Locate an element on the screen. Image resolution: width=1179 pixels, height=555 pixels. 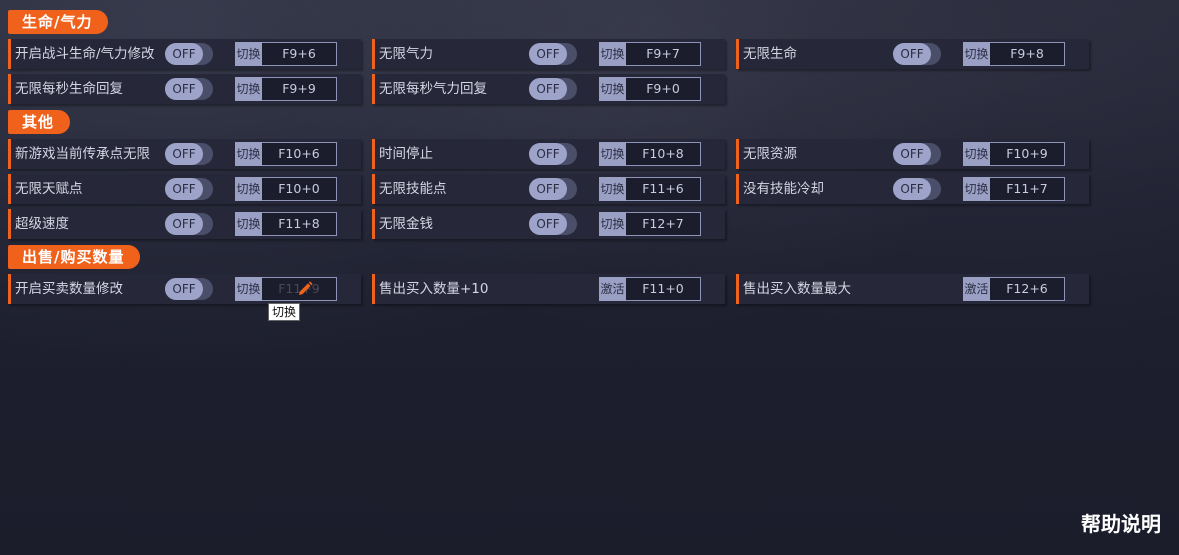
hotkey-field: 切换 F10+8 is located at coordinates (650, 154).